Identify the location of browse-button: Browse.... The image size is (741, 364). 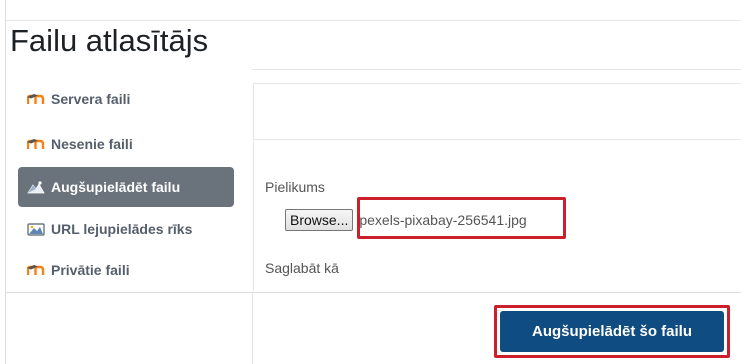
(319, 220).